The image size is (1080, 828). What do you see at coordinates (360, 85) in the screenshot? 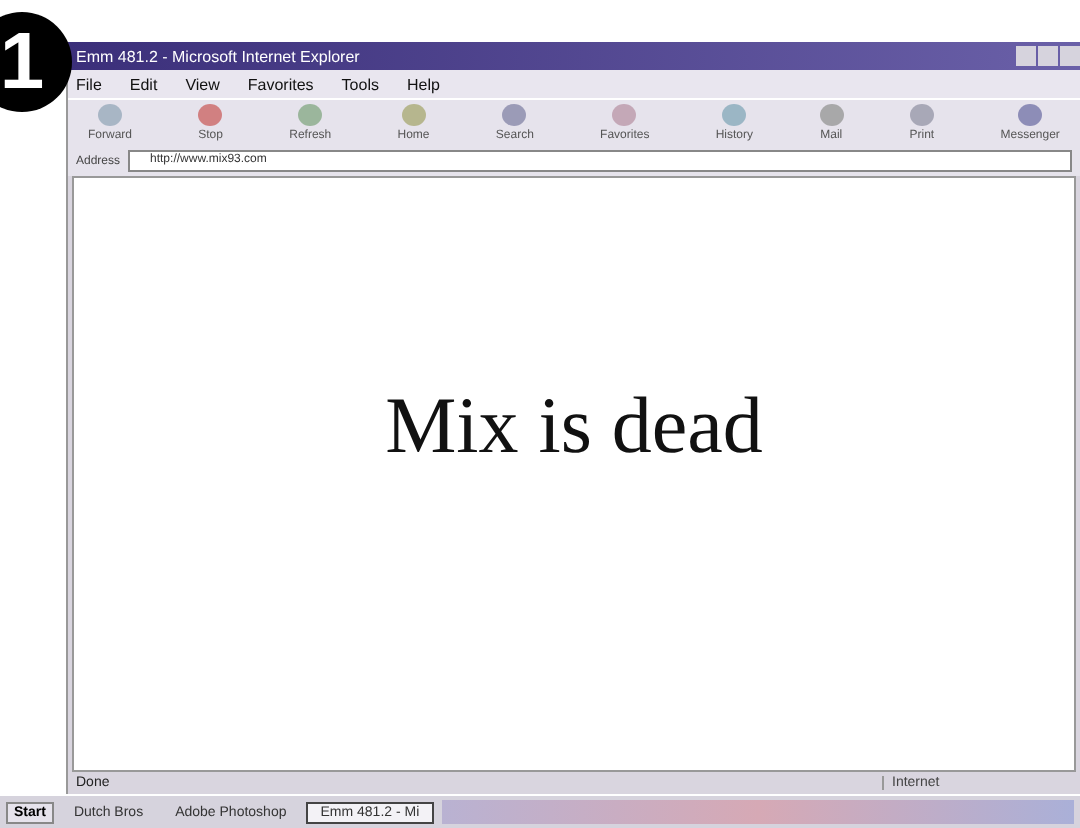
I see `menu-item: Tools` at bounding box center [360, 85].